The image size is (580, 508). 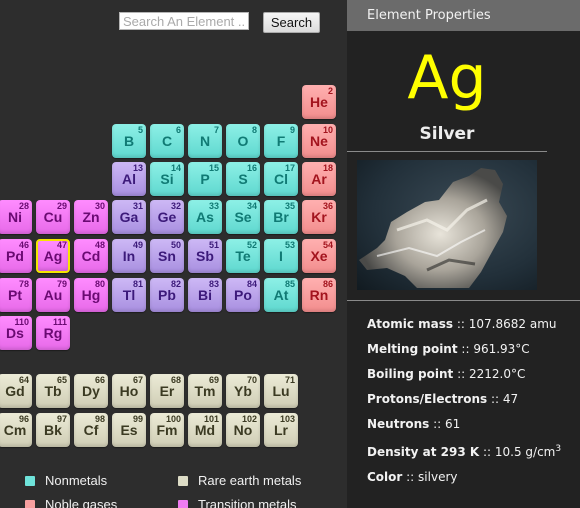 I want to click on element-tile-in: 49 In, so click(x=129, y=256).